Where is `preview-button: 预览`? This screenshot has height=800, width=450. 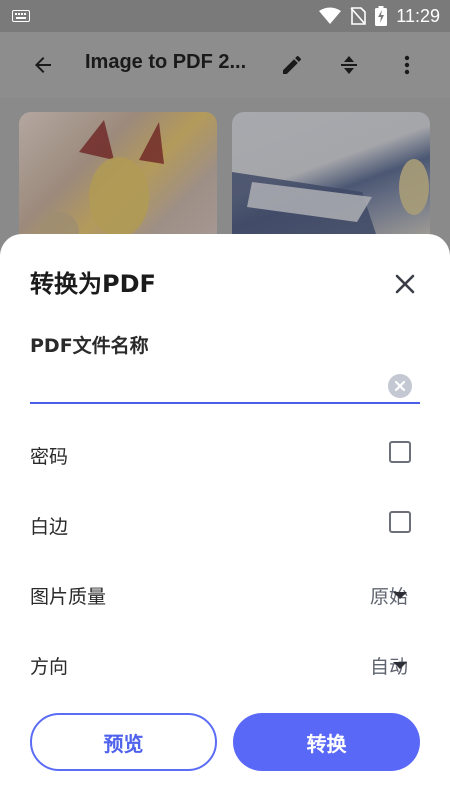 preview-button: 预览 is located at coordinates (123, 742).